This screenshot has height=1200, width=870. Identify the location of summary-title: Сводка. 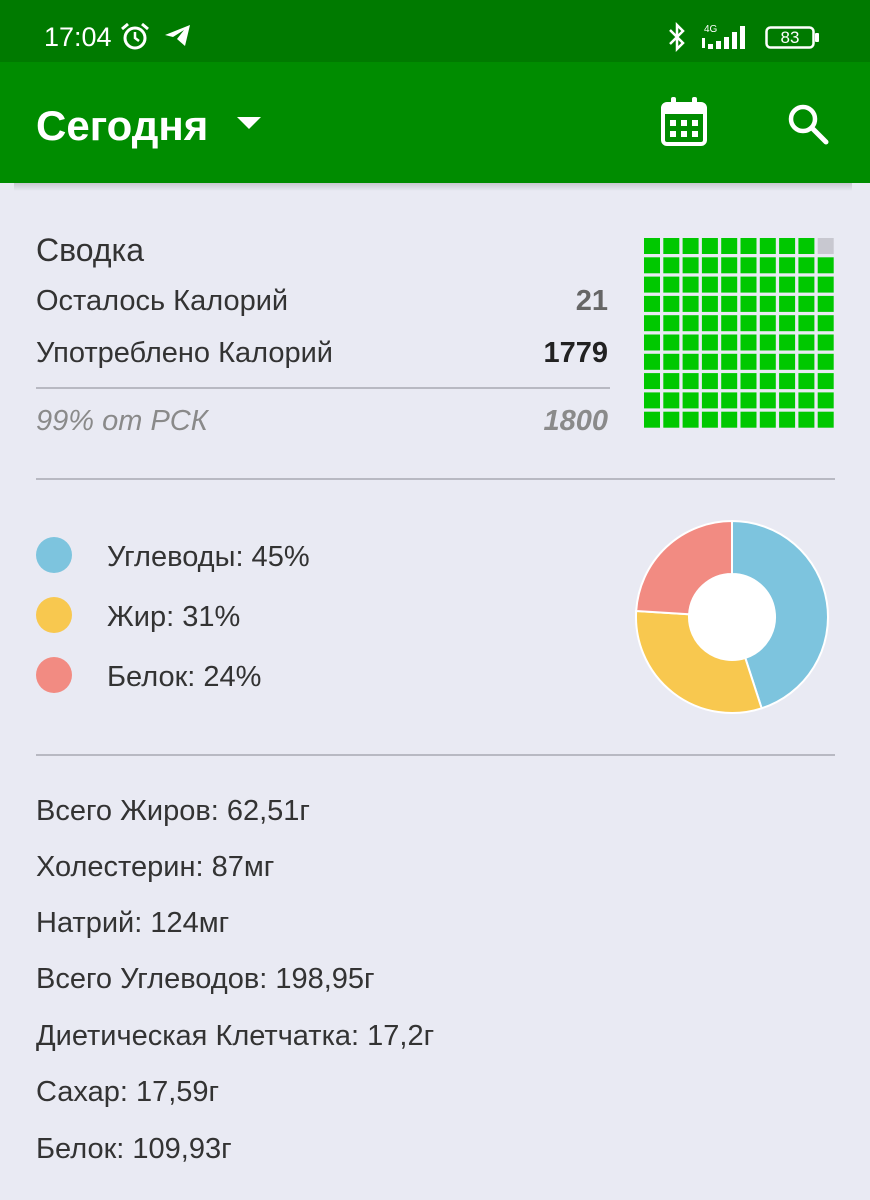
(90, 250).